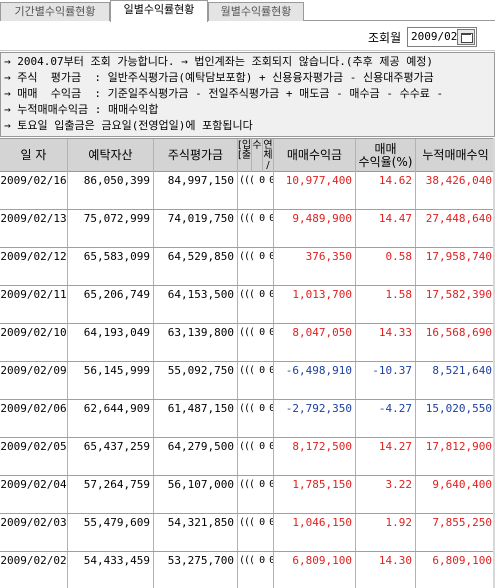 Image resolution: width=495 pixels, height=588 pixels. I want to click on cell-trade-profit: 9,489,900, so click(315, 228).